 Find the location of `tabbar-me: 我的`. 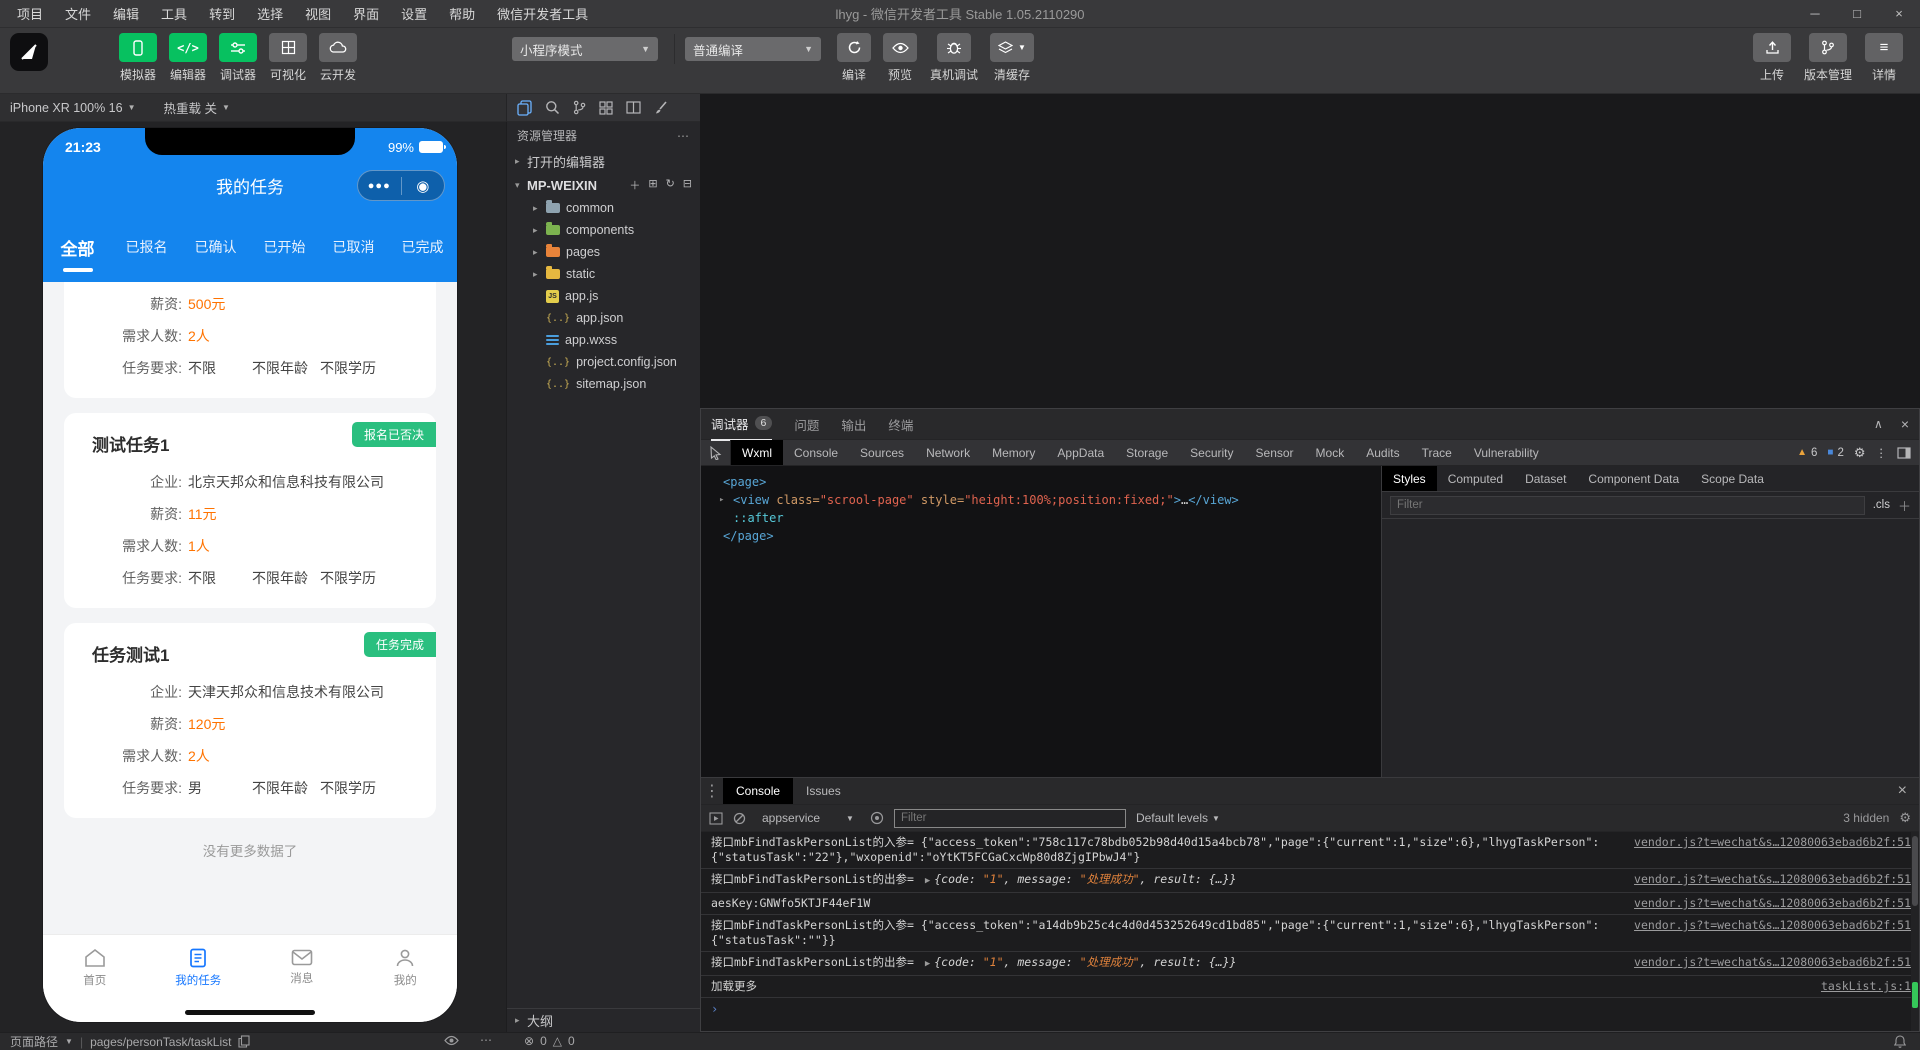

tabbar-me: 我的 is located at coordinates (406, 967).